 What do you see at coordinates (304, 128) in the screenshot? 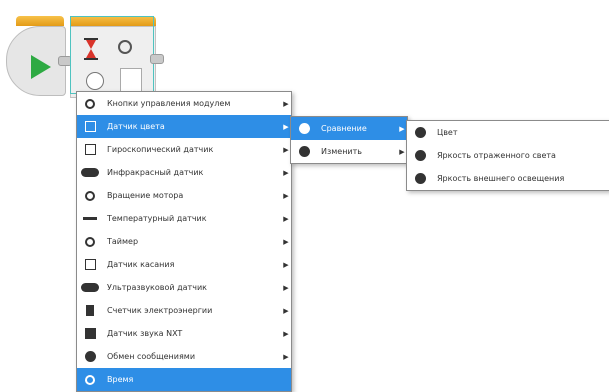
I see `compare-icon` at bounding box center [304, 128].